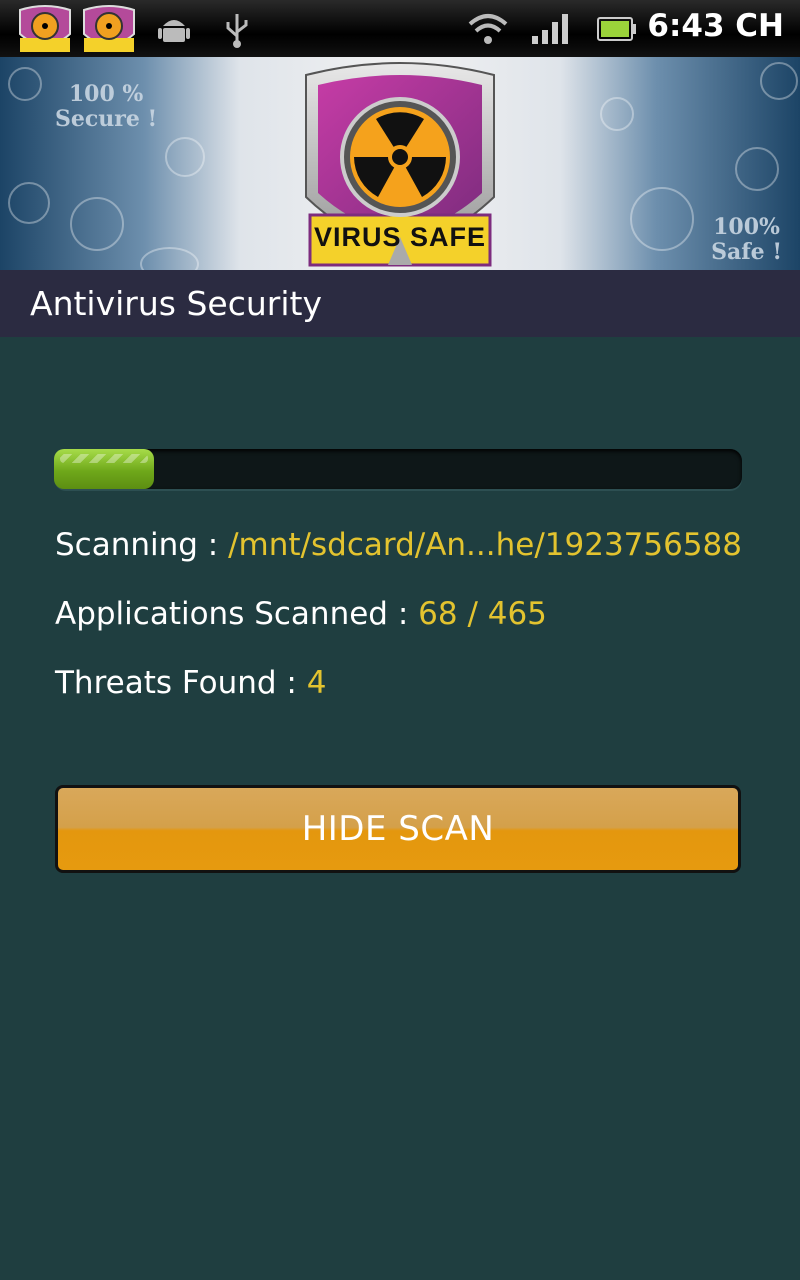  Describe the element at coordinates (400, 28) in the screenshot. I see `status-bar: 6:43 CH` at that location.